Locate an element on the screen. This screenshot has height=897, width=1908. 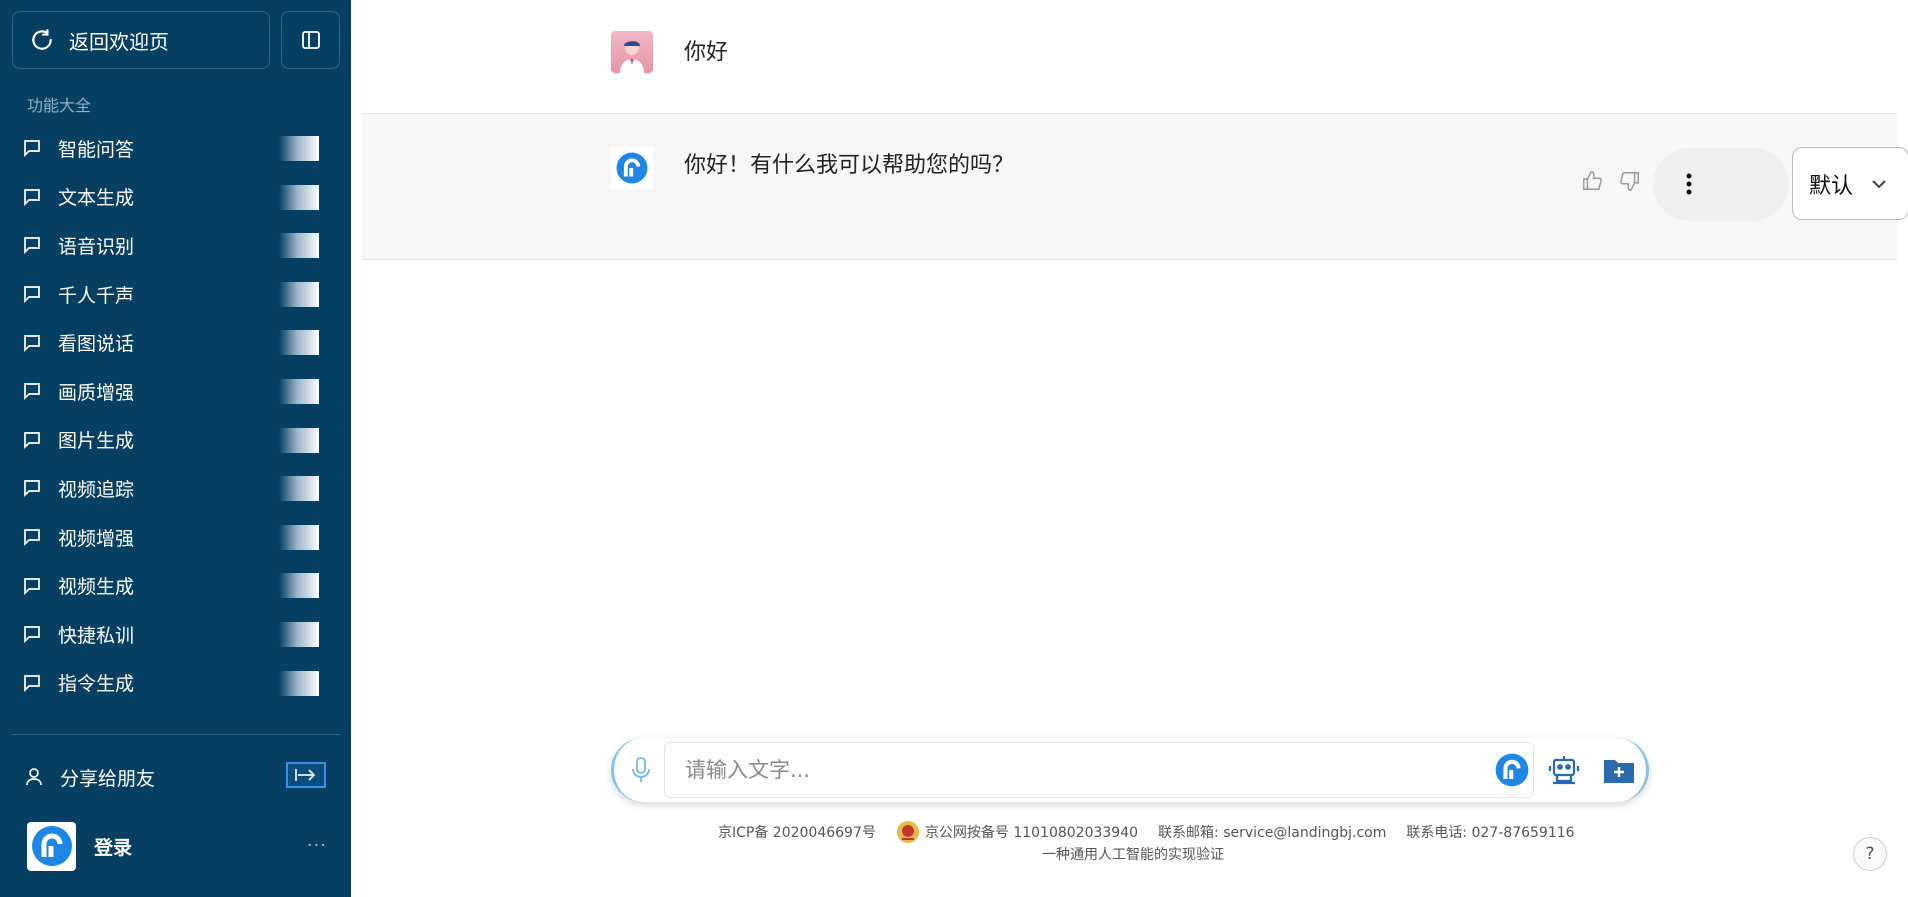
footer-slogan: 一种通用人工智能的实现验证 is located at coordinates (1133, 855).